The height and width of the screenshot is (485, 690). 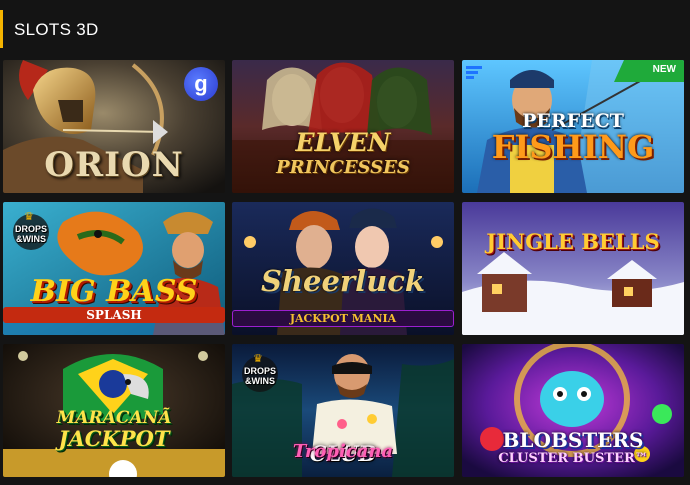 What do you see at coordinates (201, 84) in the screenshot?
I see `provider-g-logo: g` at bounding box center [201, 84].